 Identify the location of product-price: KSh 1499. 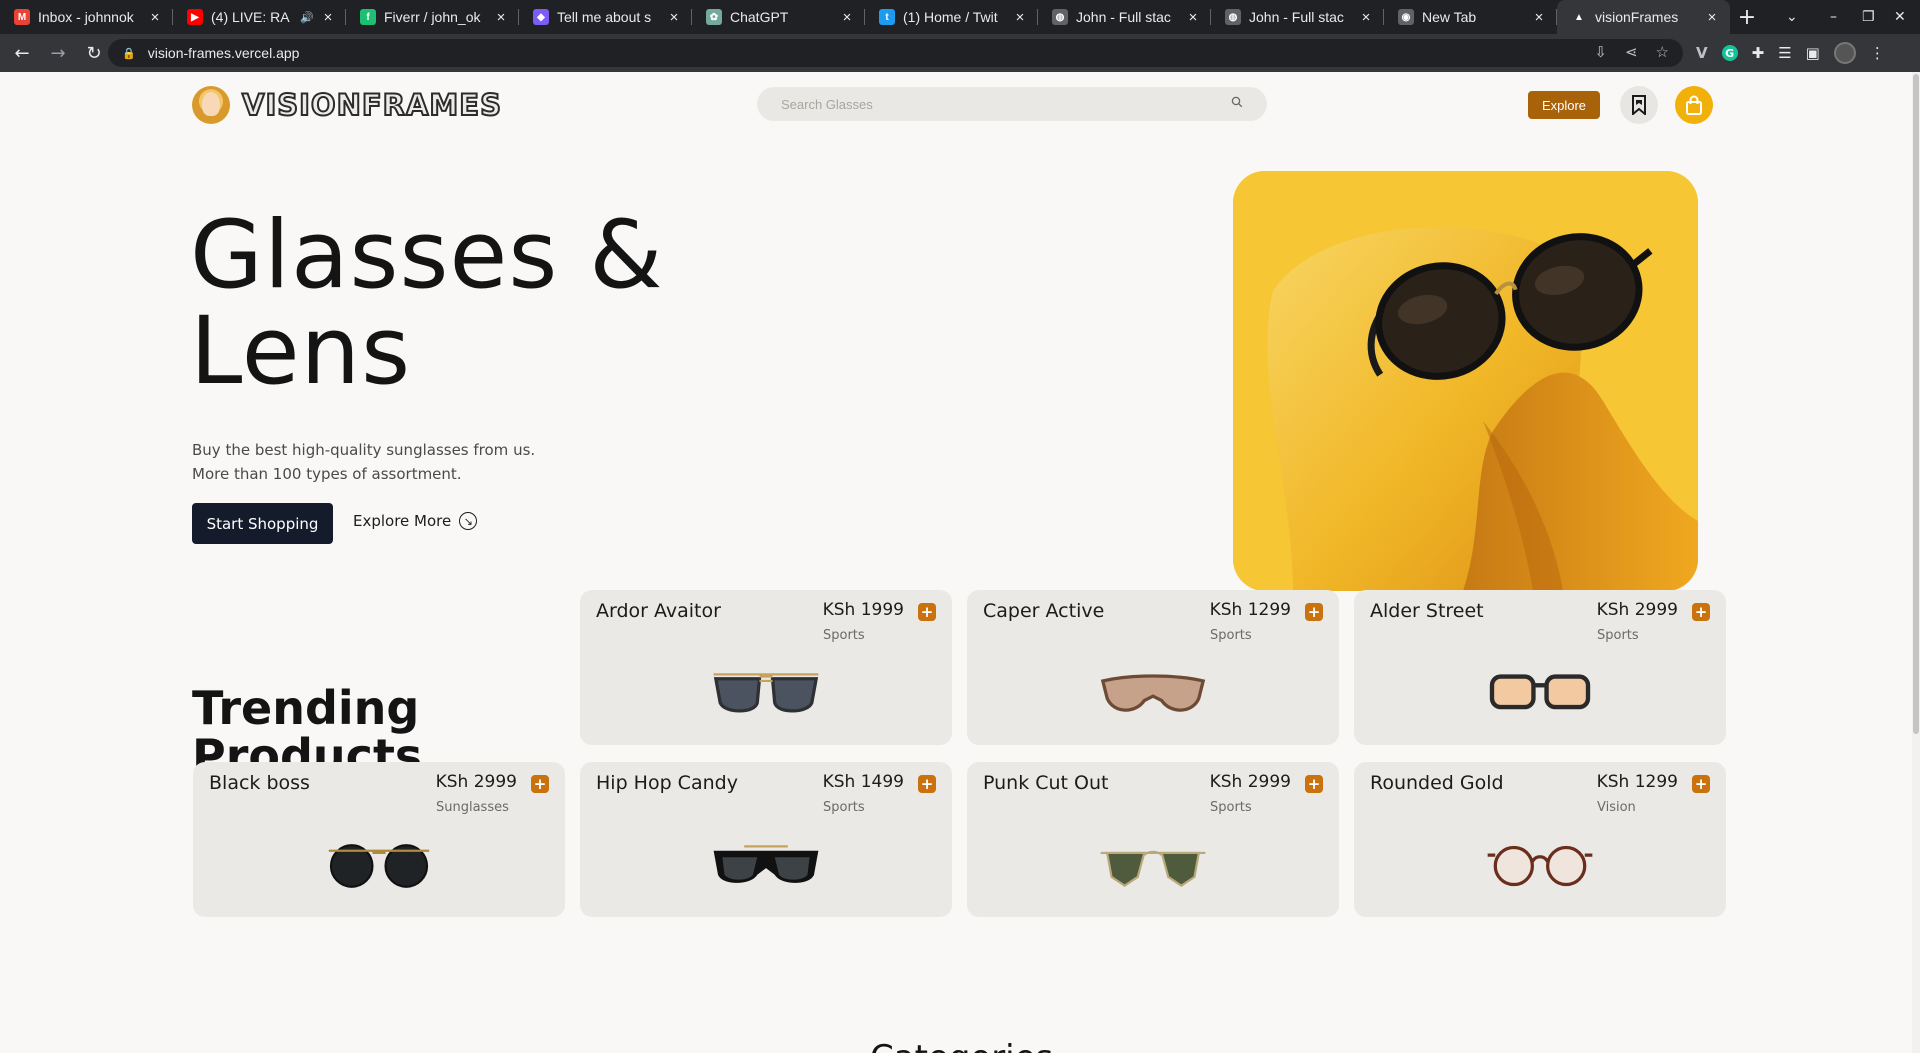
(863, 782).